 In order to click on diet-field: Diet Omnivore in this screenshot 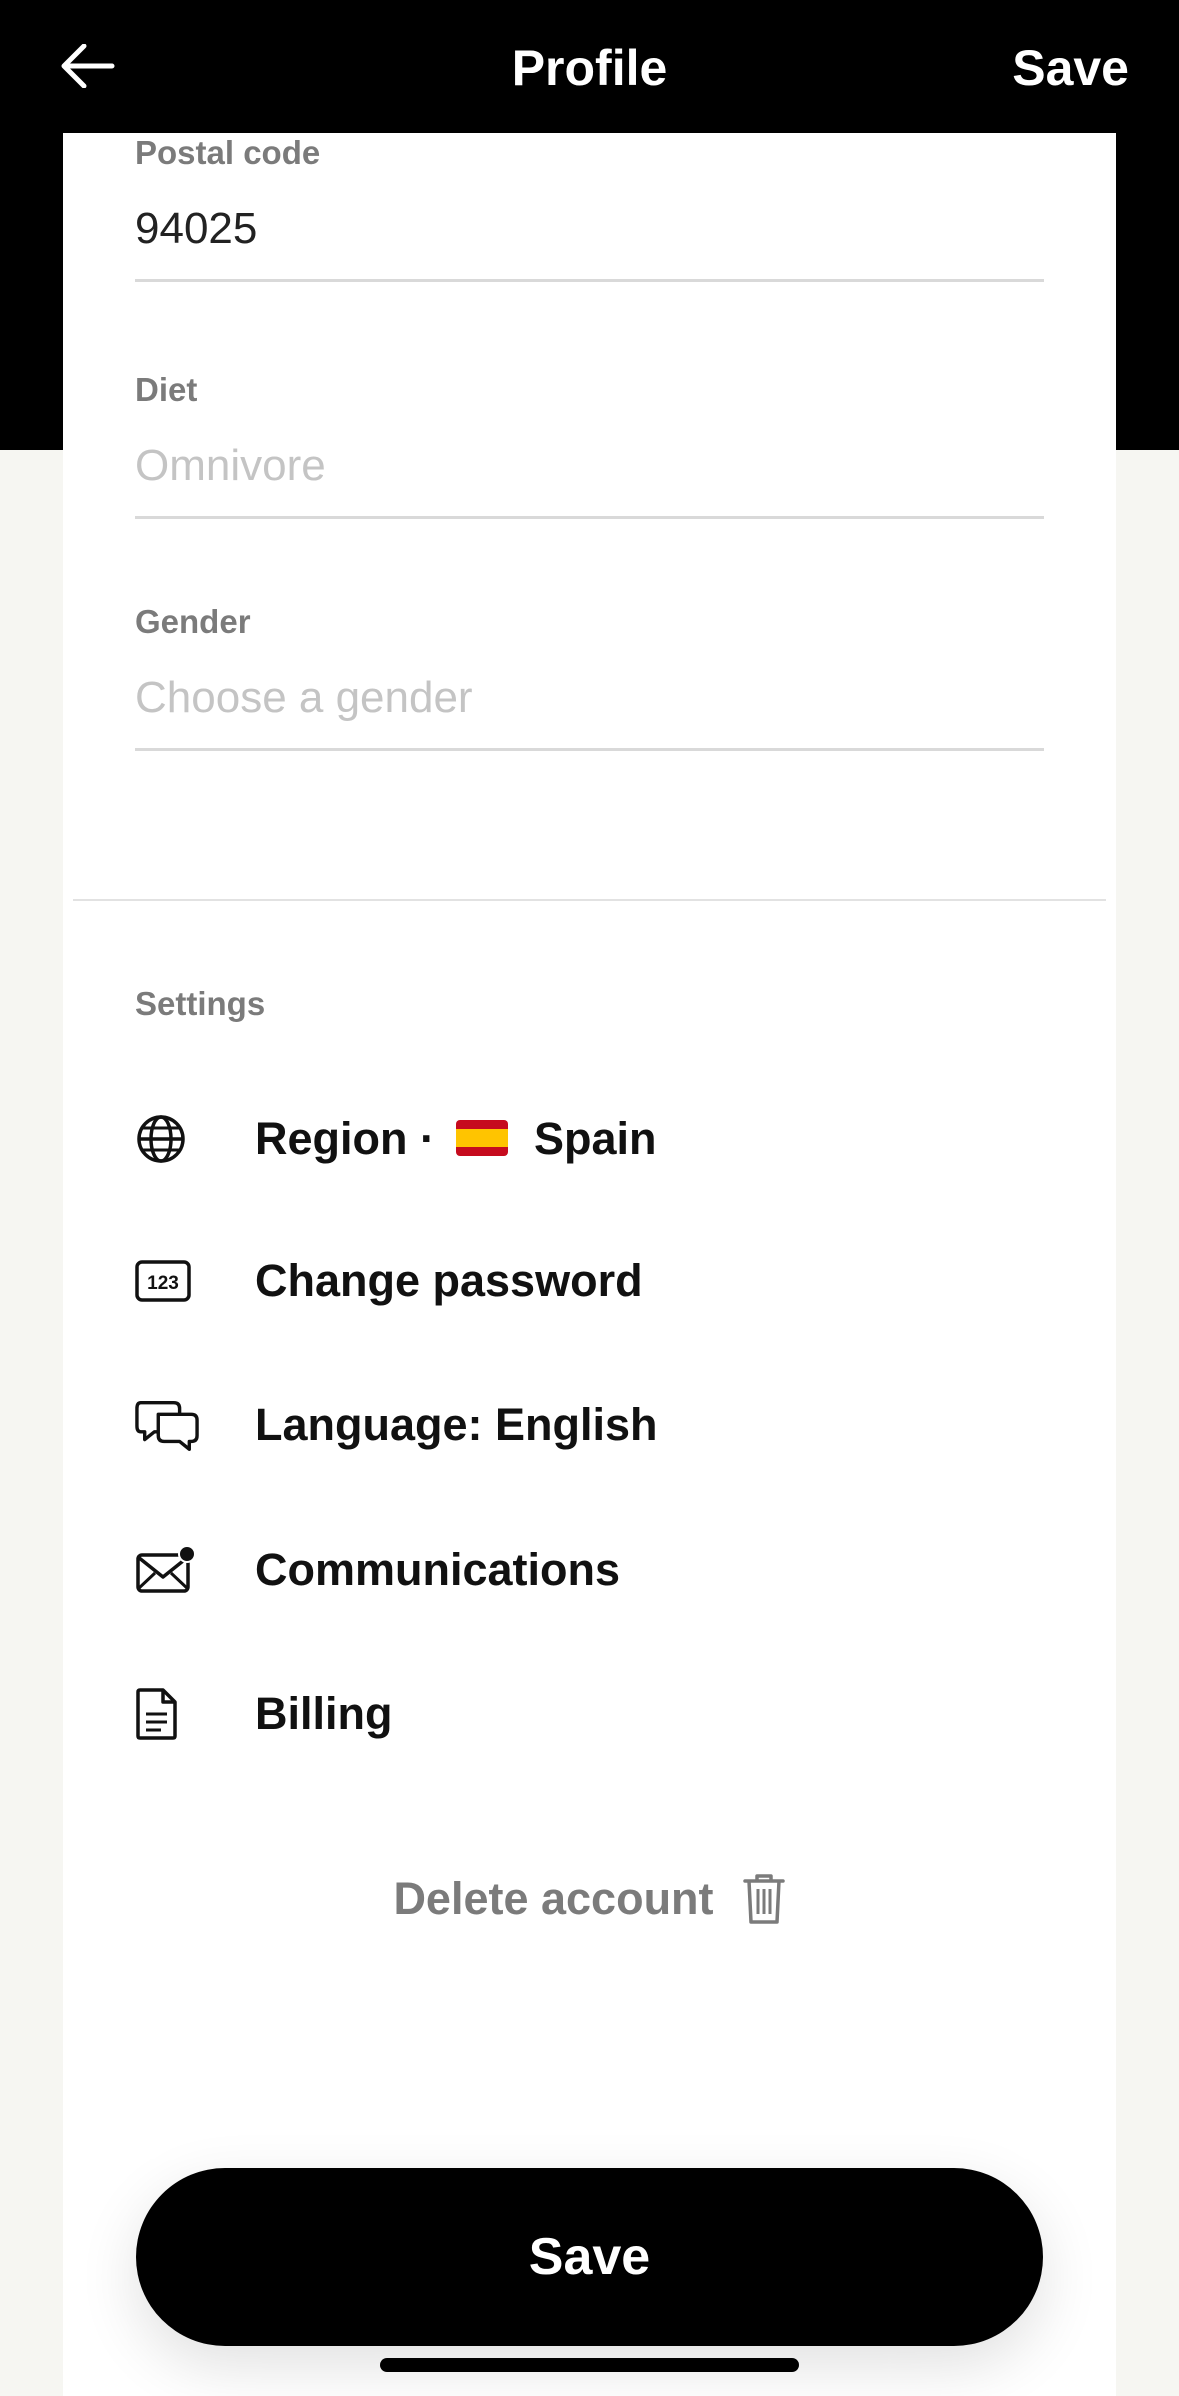, I will do `click(589, 444)`.